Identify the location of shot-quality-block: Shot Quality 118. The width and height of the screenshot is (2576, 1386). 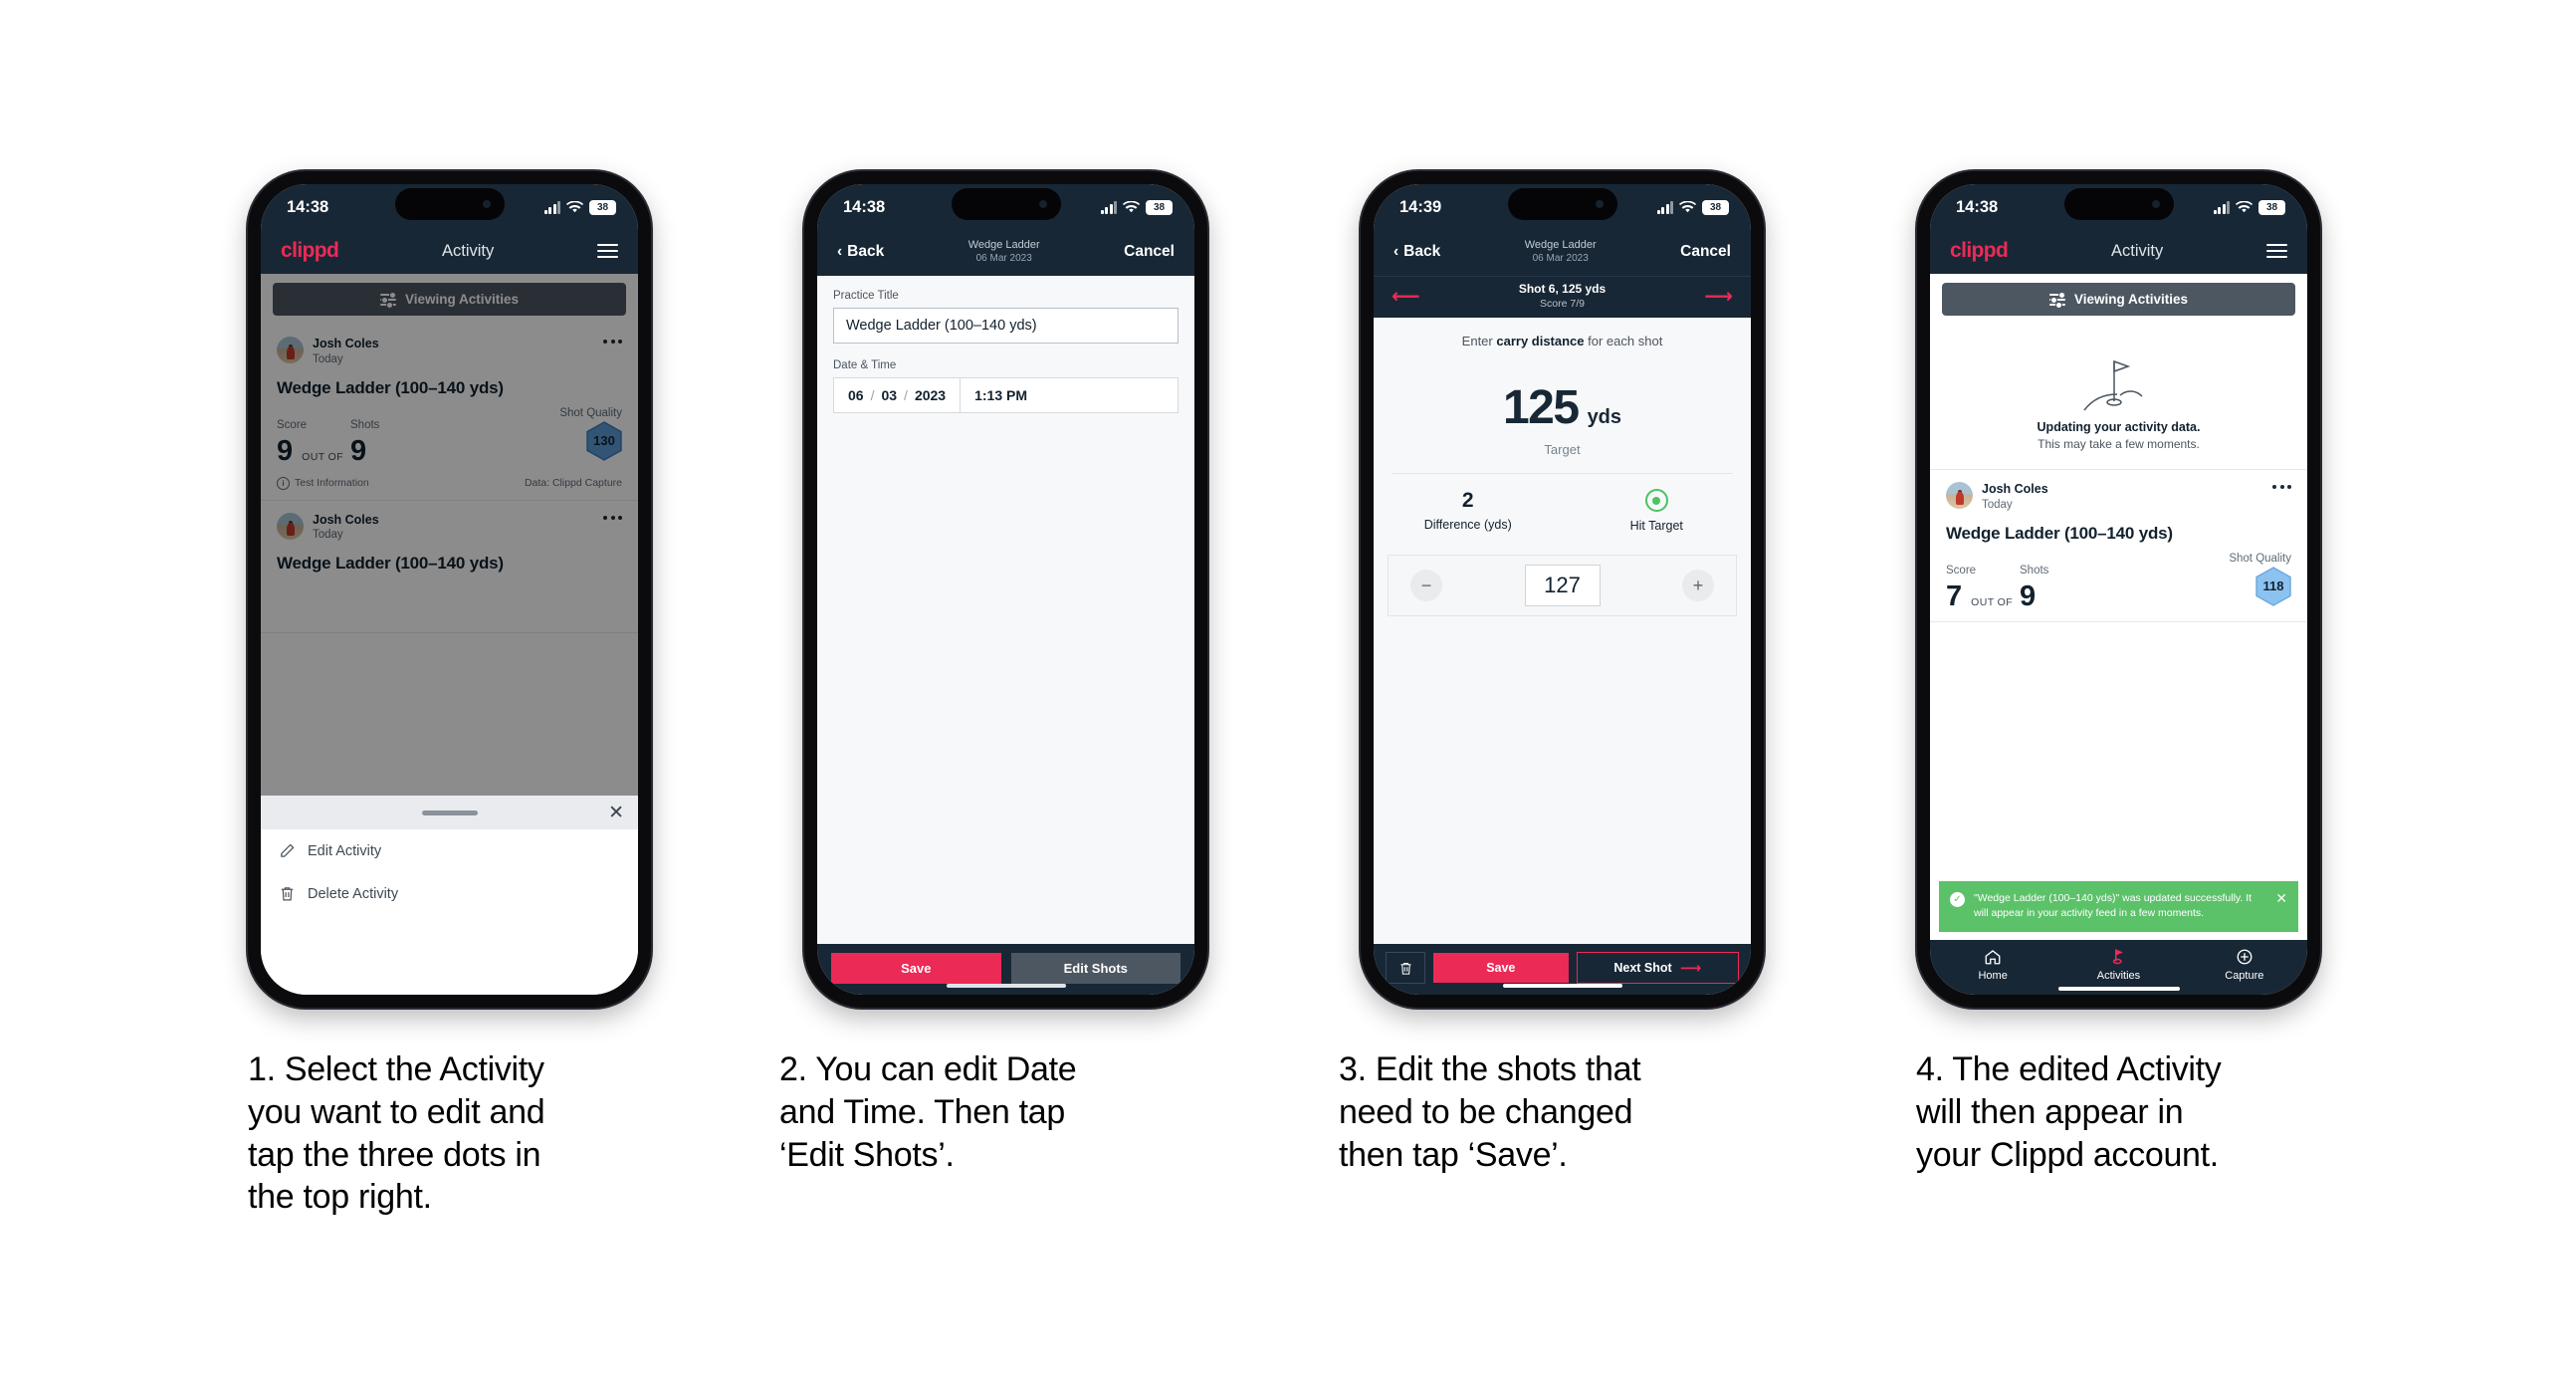
(2260, 582).